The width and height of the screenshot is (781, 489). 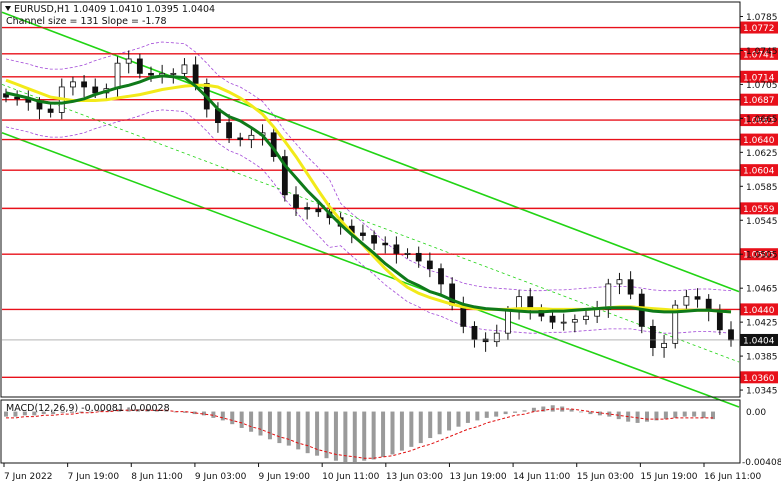 What do you see at coordinates (759, 101) in the screenshot?
I see `level-label-1.0687: 1.0687` at bounding box center [759, 101].